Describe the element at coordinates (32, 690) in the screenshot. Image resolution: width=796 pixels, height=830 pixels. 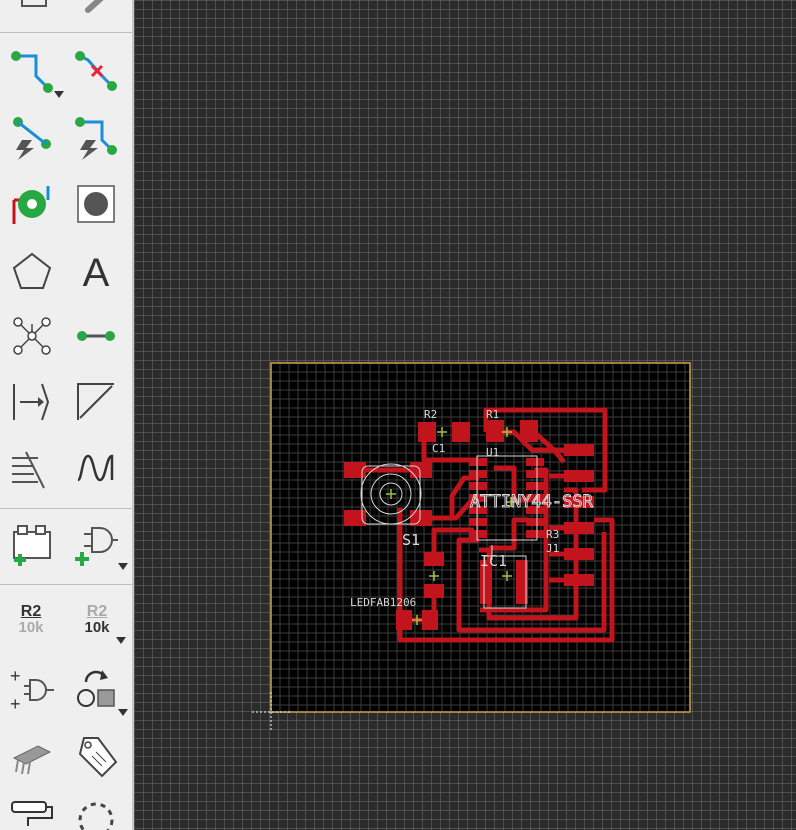
I see `invoke-gate-icon: + +` at that location.